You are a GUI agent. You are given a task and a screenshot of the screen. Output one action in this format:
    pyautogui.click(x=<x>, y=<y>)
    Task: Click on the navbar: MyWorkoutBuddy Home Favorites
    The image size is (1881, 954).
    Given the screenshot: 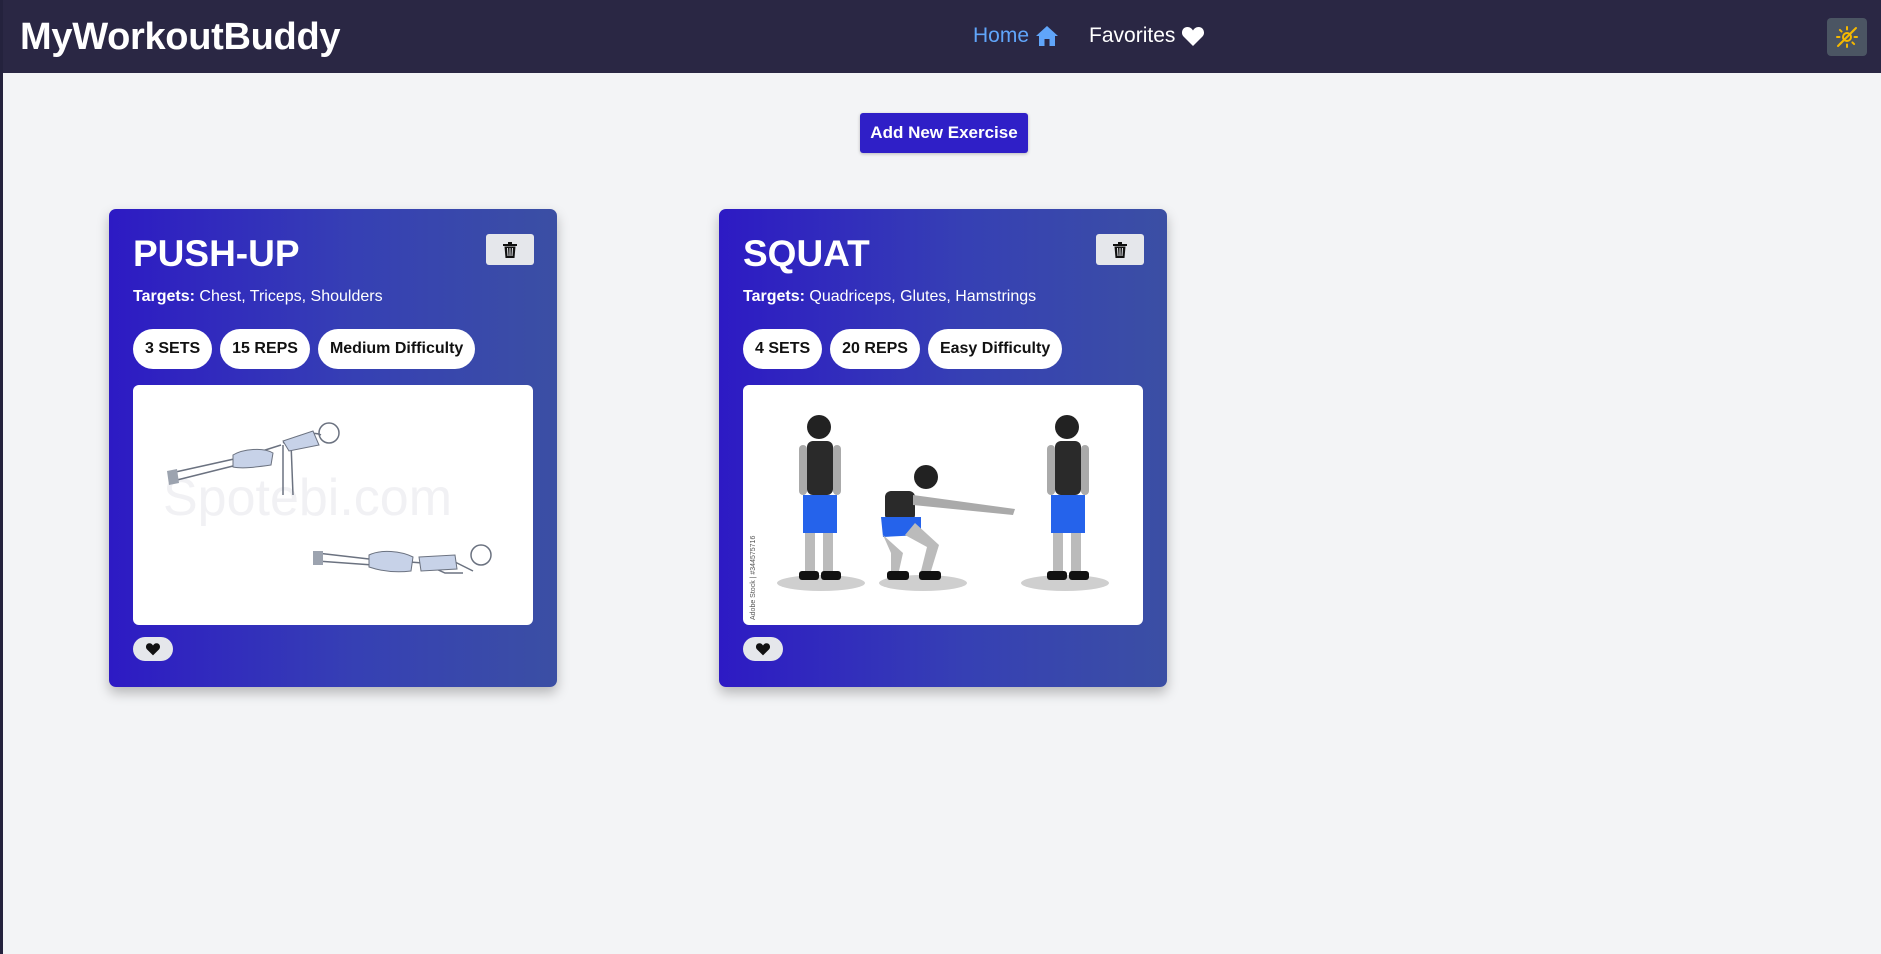 What is the action you would take?
    pyautogui.click(x=942, y=36)
    